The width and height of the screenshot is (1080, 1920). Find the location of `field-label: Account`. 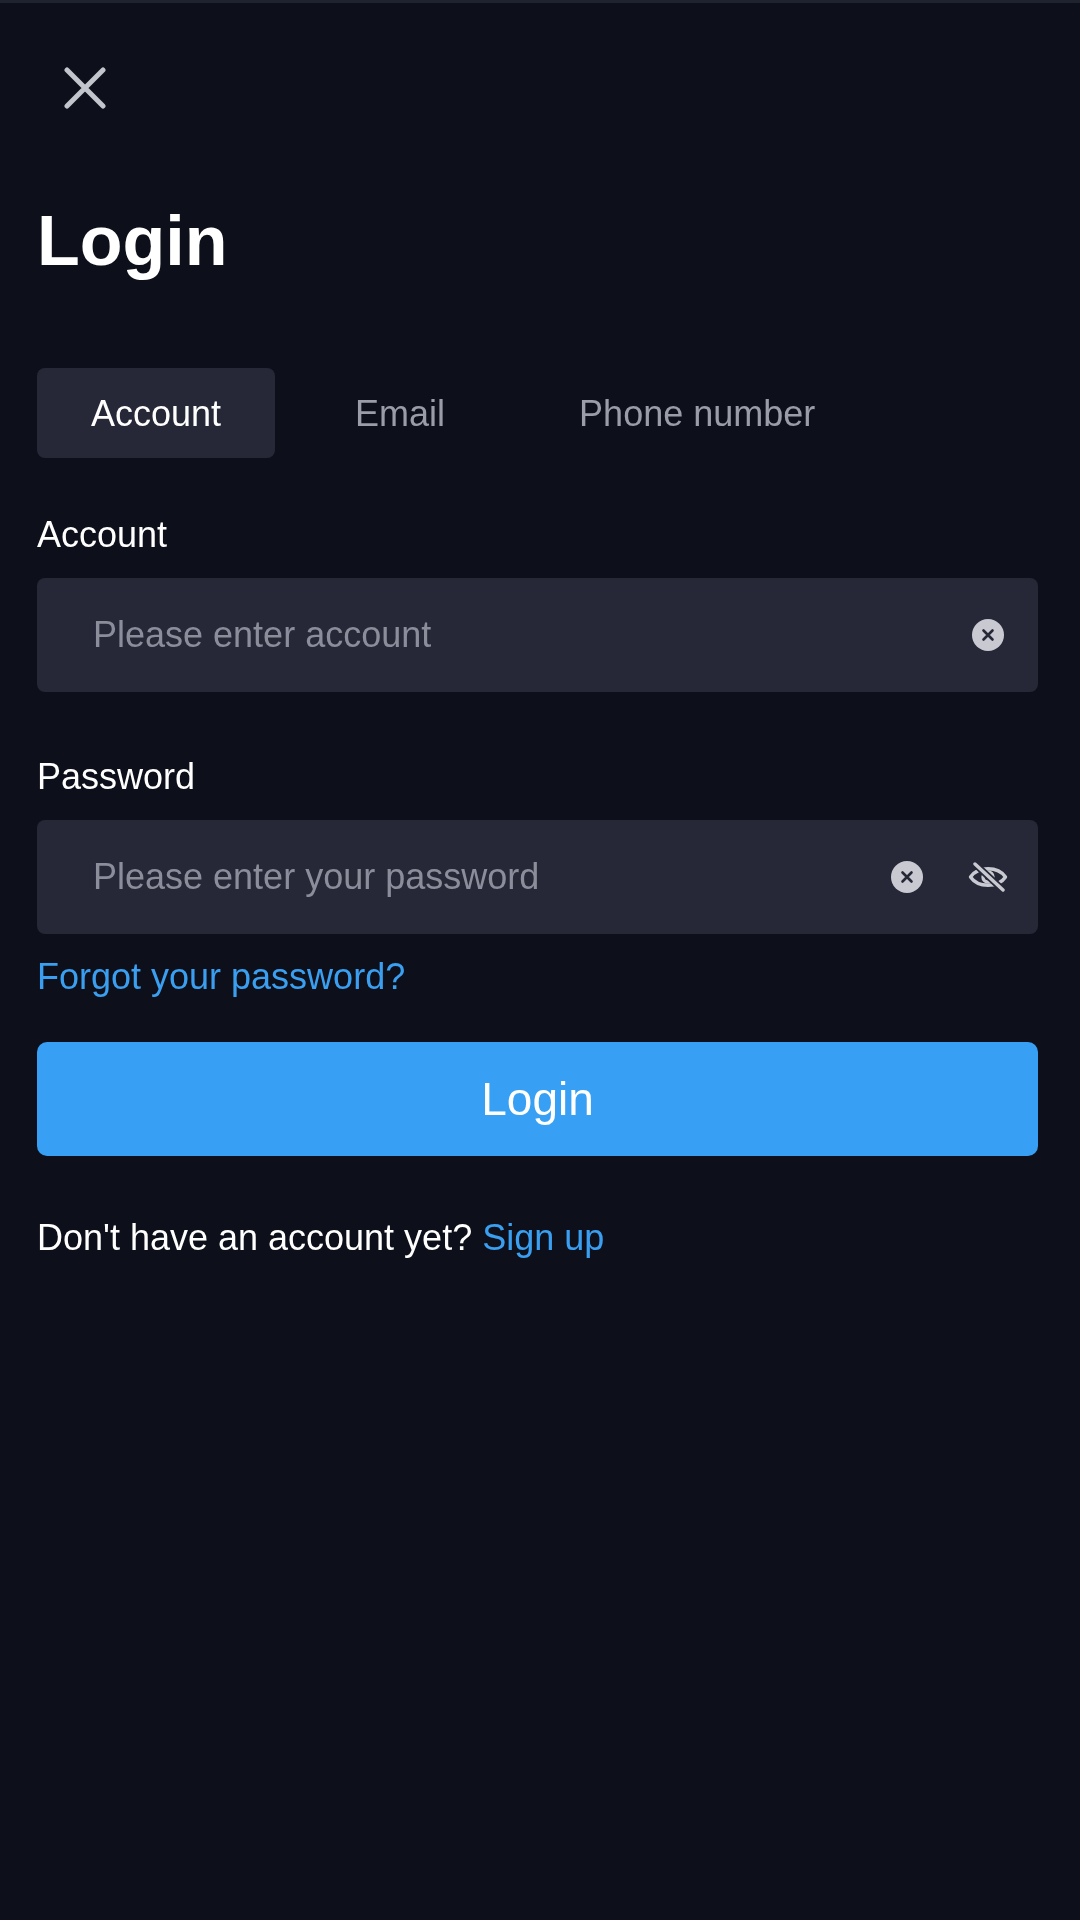

field-label: Account is located at coordinates (102, 534).